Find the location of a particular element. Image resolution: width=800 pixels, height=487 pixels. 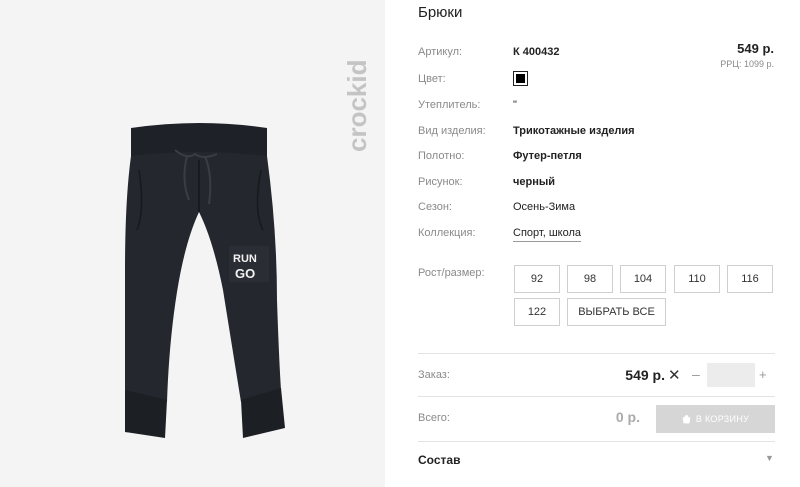

brand-logo: crockid is located at coordinates (357, 106).